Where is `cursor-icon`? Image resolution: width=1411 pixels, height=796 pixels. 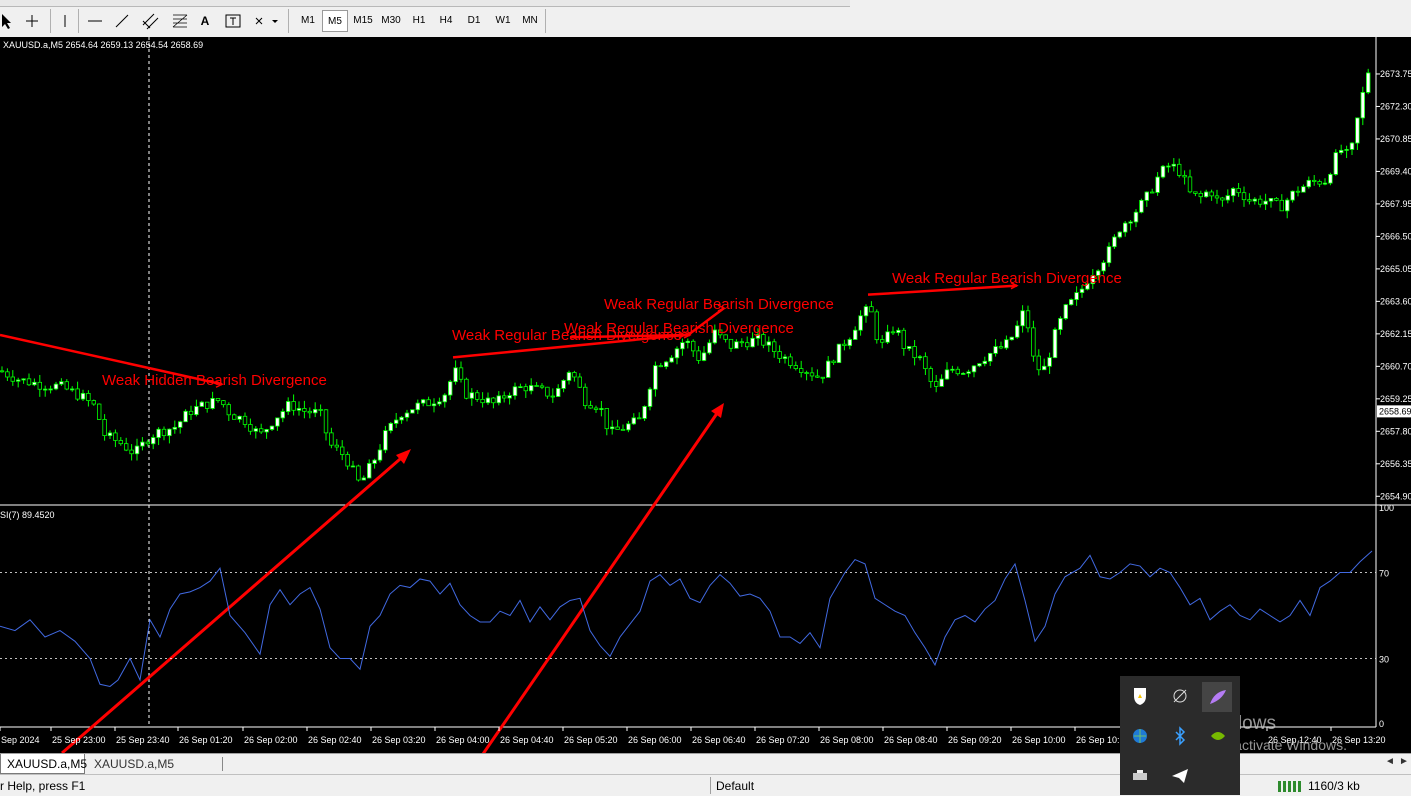
cursor-icon is located at coordinates (7, 21).